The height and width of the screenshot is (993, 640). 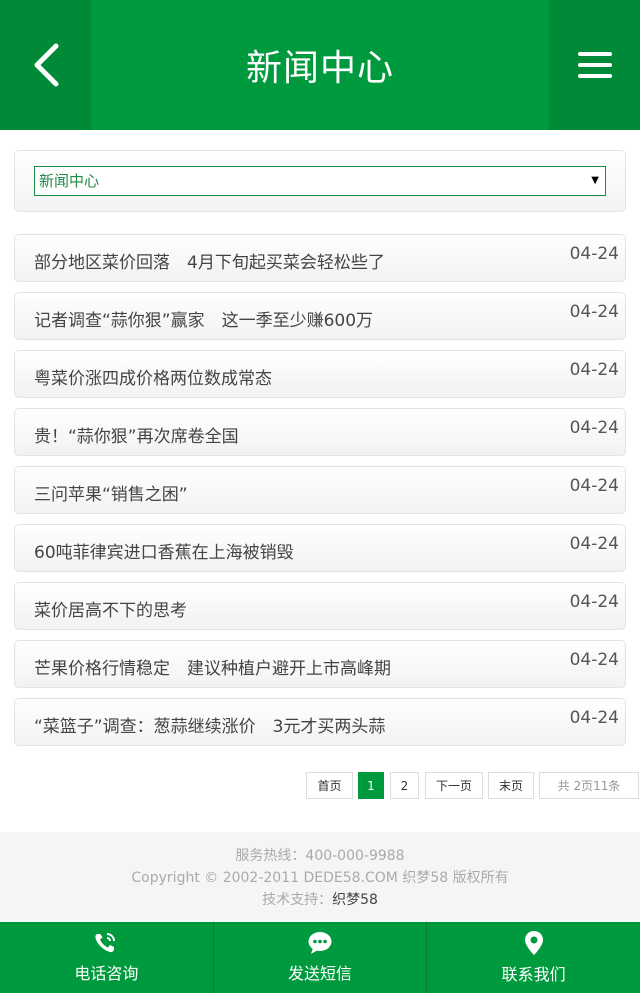 What do you see at coordinates (511, 785) in the screenshot?
I see `last-page-link: 末页` at bounding box center [511, 785].